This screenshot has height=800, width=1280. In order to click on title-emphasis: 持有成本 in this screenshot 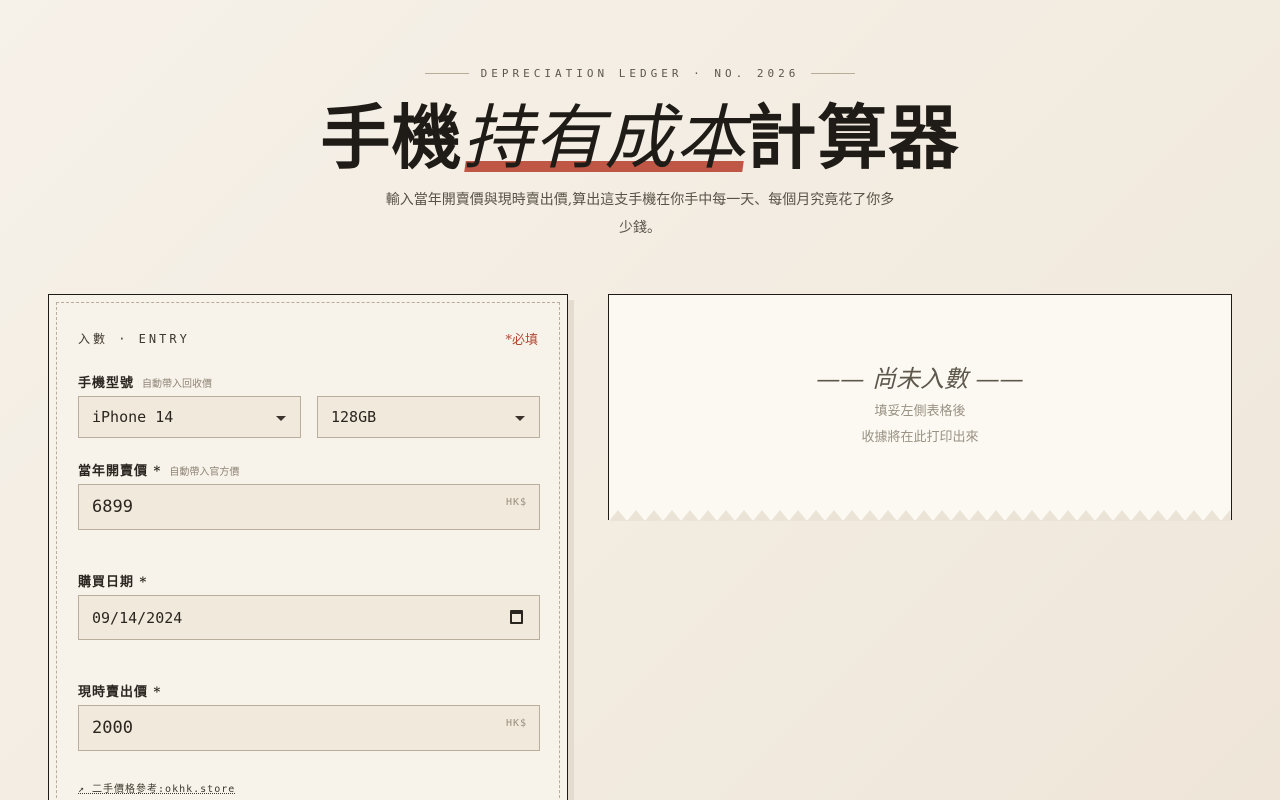, I will do `click(604, 138)`.